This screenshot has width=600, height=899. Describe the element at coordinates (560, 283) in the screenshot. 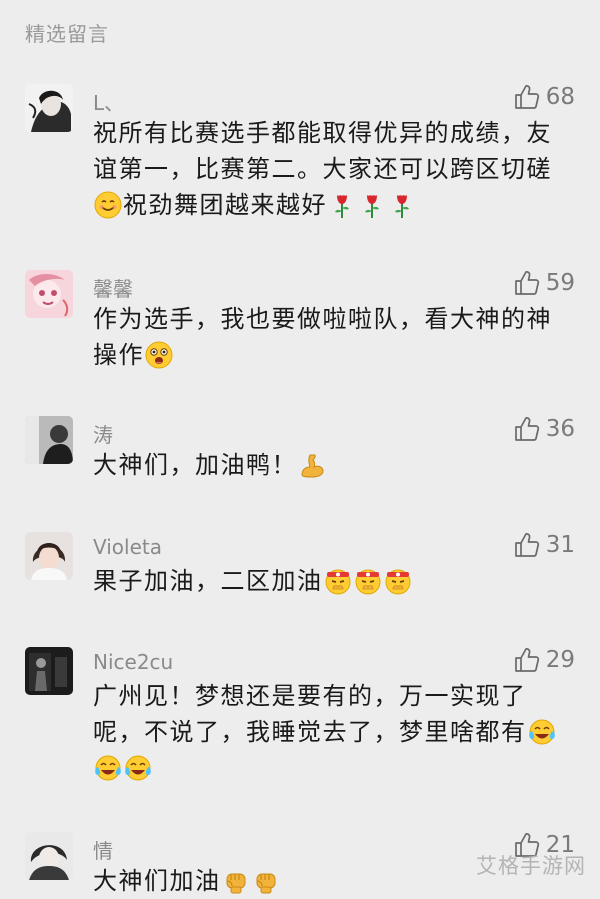

I see `like-count: 59` at that location.